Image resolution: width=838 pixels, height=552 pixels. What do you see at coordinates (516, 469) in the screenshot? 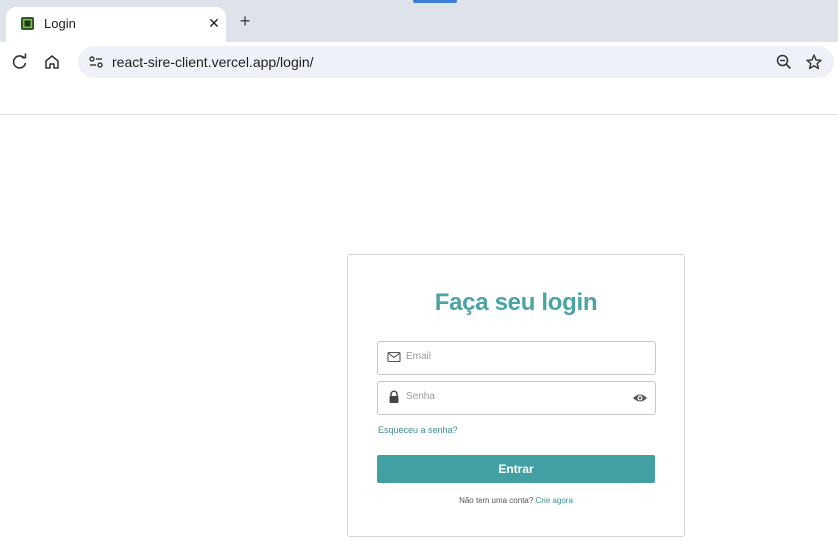
I see `submit-button: Entrar` at bounding box center [516, 469].